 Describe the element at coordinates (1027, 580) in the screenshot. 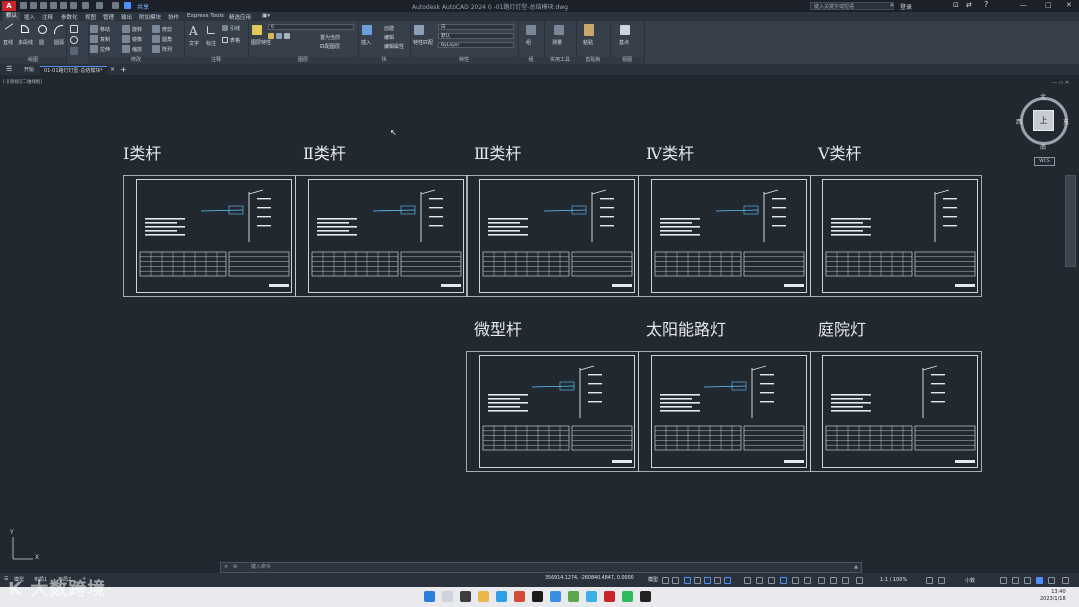

I see `isolate-objects-icon` at that location.